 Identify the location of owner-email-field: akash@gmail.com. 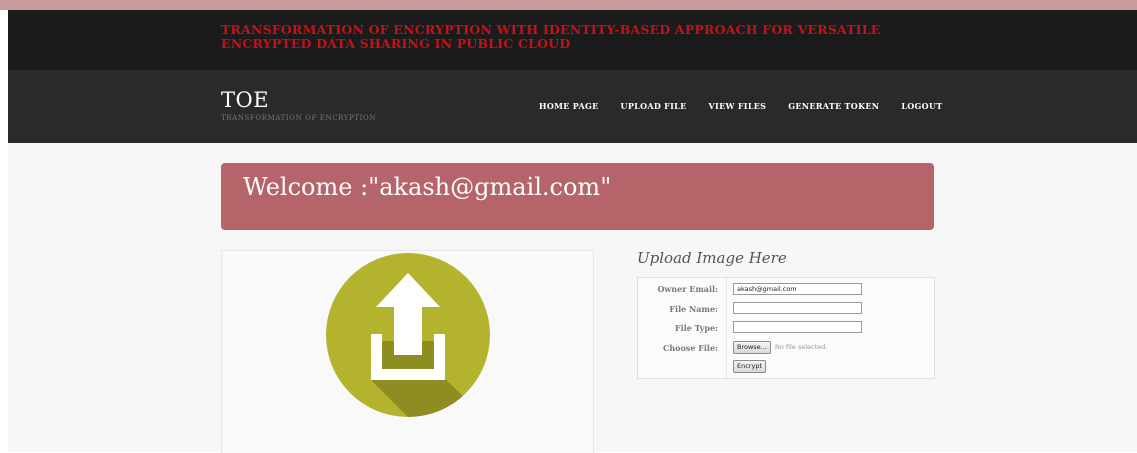
(797, 289).